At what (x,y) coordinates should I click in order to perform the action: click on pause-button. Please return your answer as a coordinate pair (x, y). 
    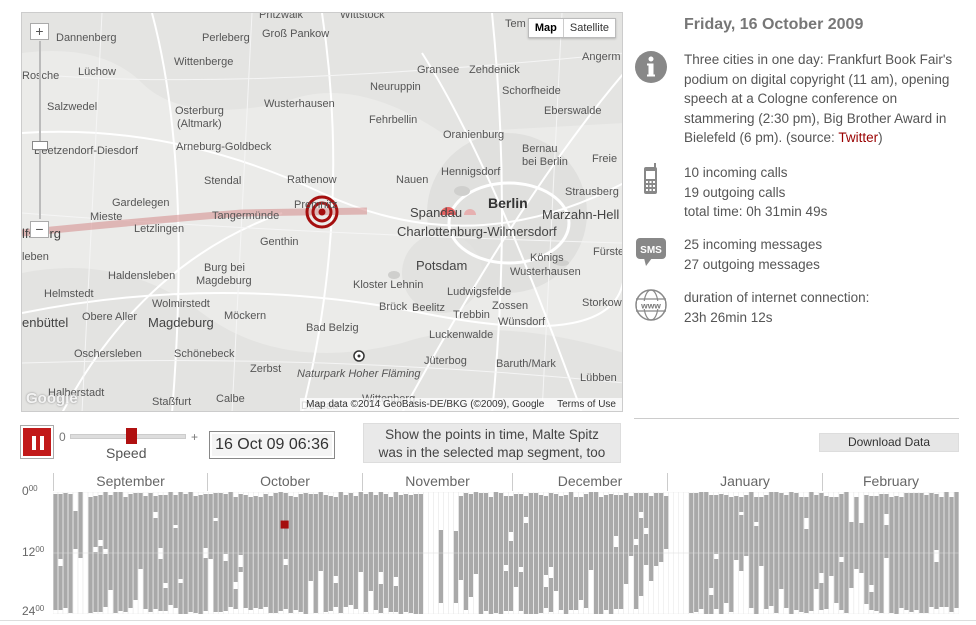
    Looking at the image, I should click on (37, 442).